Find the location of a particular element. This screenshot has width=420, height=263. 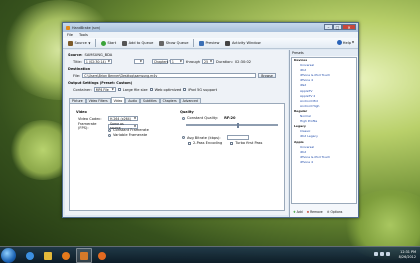

source-button-label: Source is located at coordinates (80, 43).